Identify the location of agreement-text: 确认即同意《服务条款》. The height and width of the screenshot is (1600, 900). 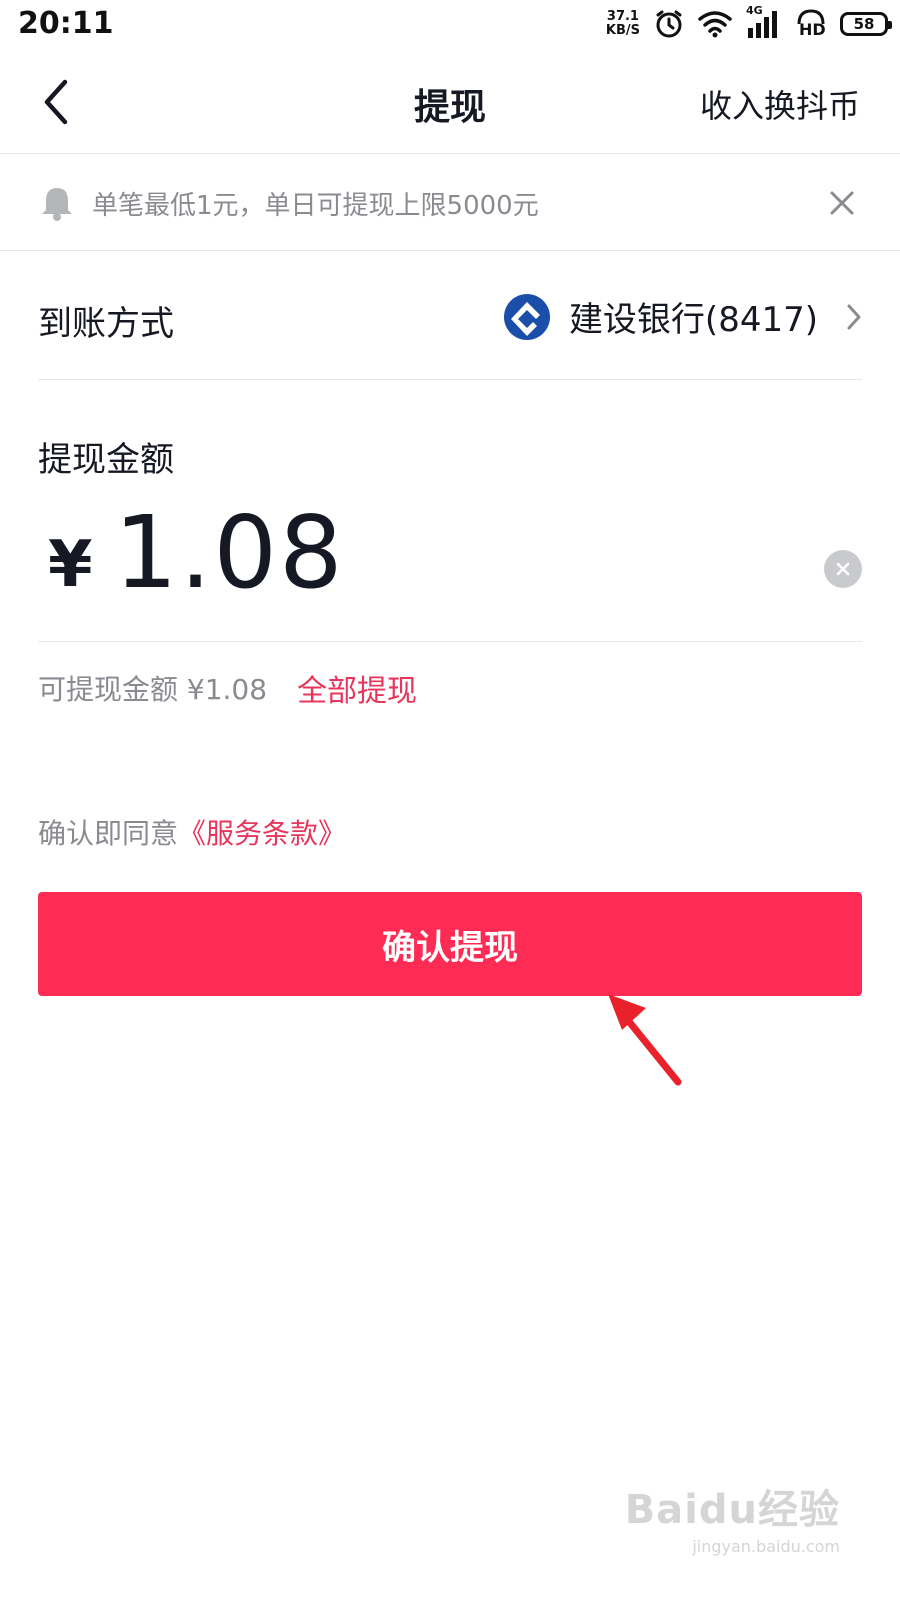
(192, 832).